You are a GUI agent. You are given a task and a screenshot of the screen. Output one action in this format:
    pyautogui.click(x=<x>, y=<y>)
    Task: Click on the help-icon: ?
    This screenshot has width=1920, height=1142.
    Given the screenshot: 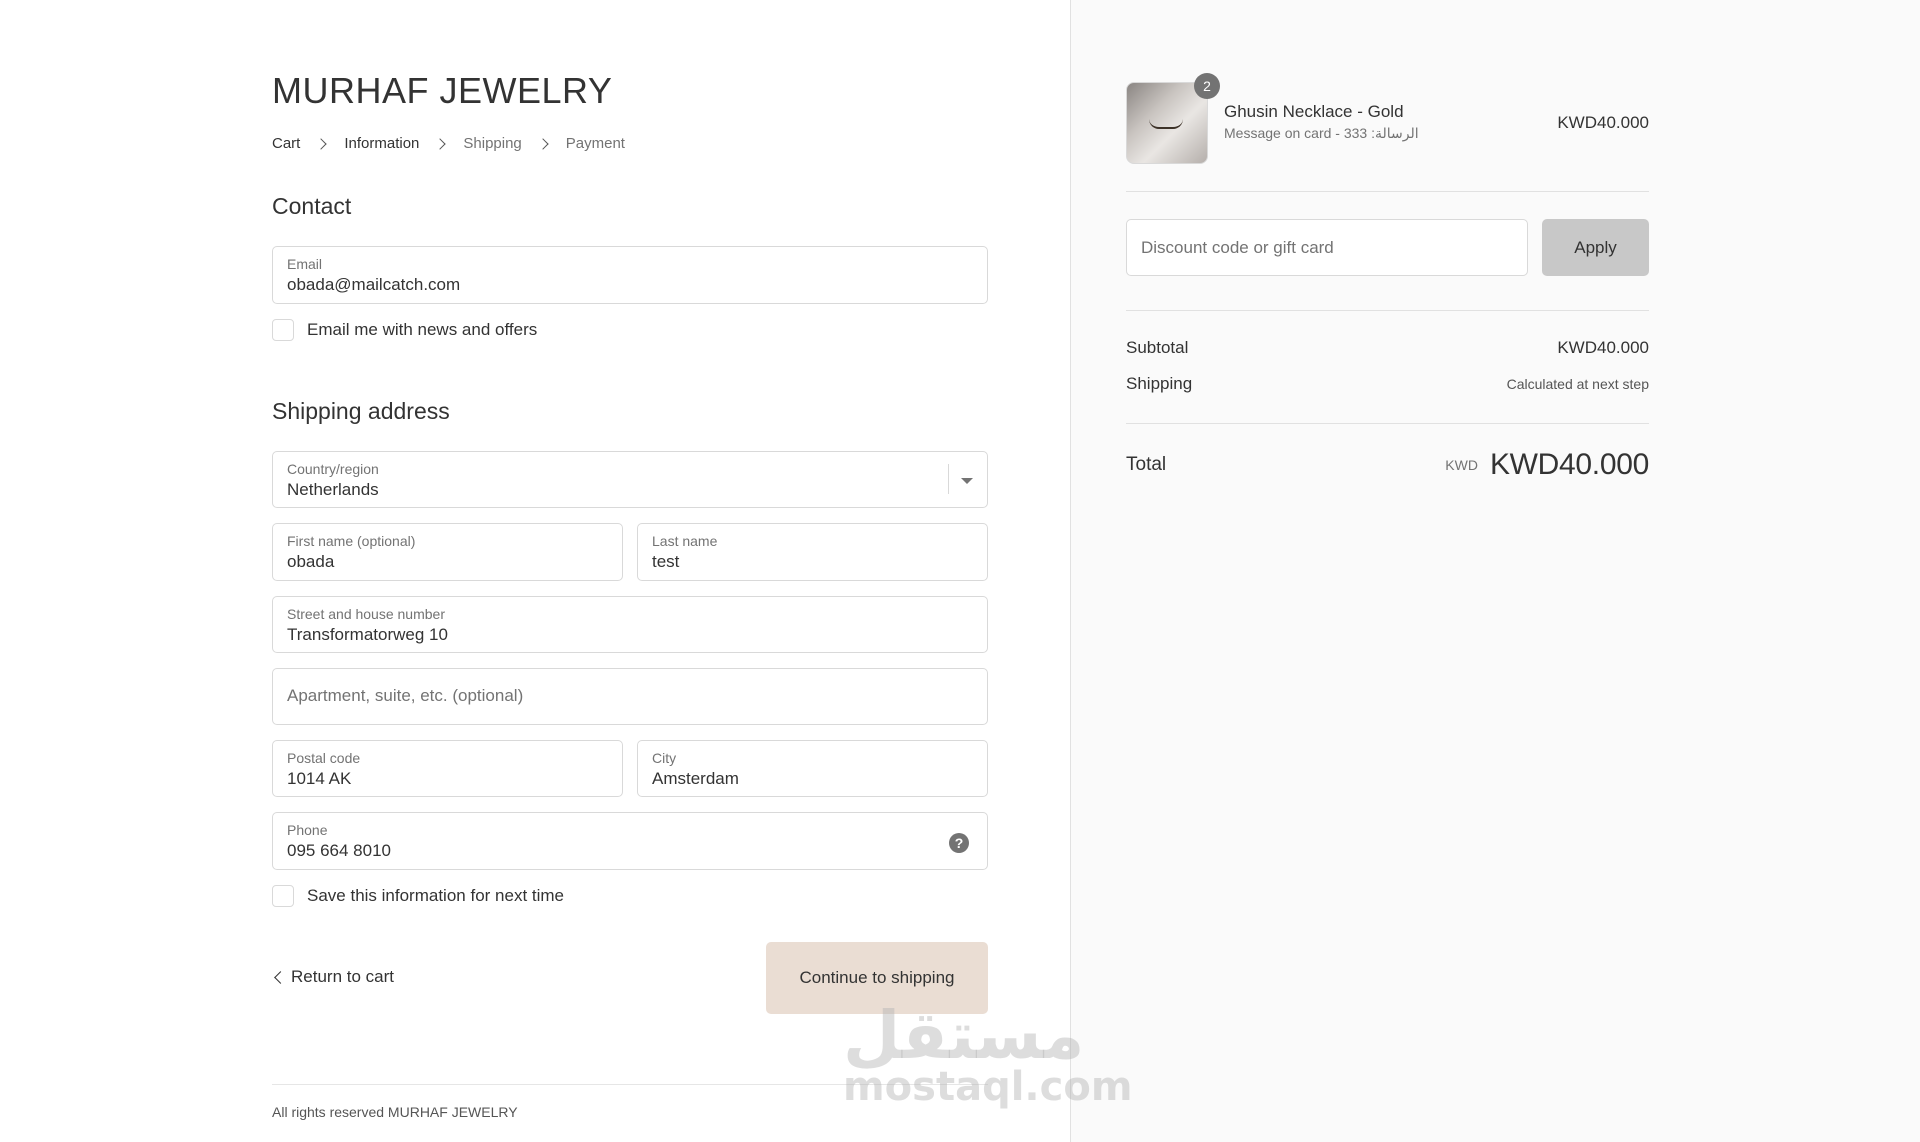 What is the action you would take?
    pyautogui.click(x=959, y=843)
    